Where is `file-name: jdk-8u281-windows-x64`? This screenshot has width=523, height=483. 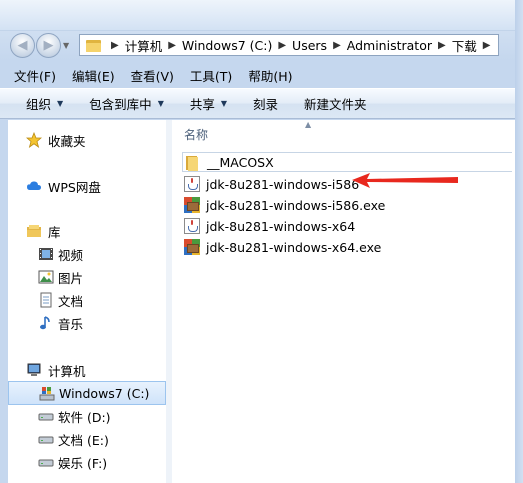 file-name: jdk-8u281-windows-x64 is located at coordinates (281, 226).